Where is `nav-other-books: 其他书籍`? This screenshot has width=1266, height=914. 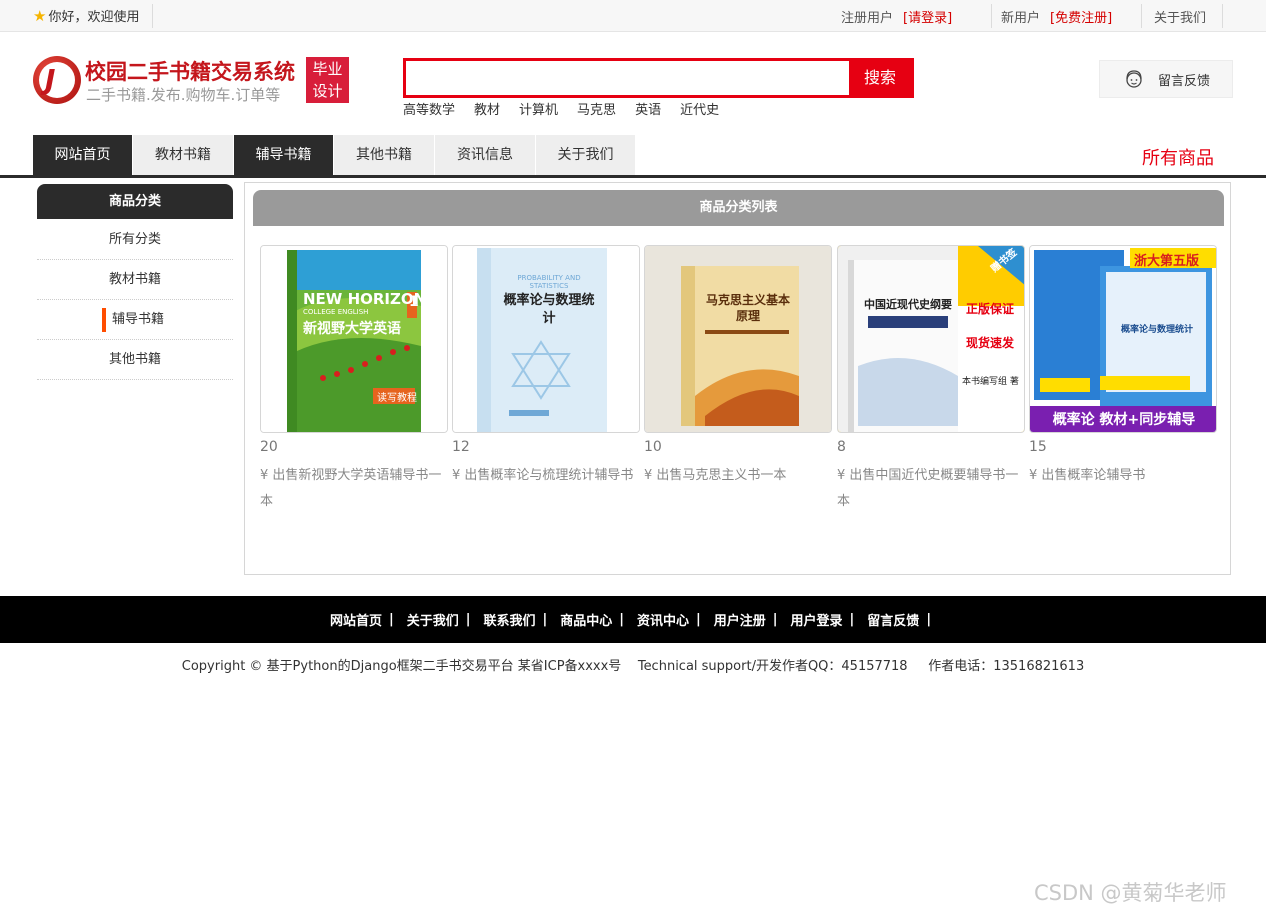 nav-other-books: 其他书籍 is located at coordinates (384, 155).